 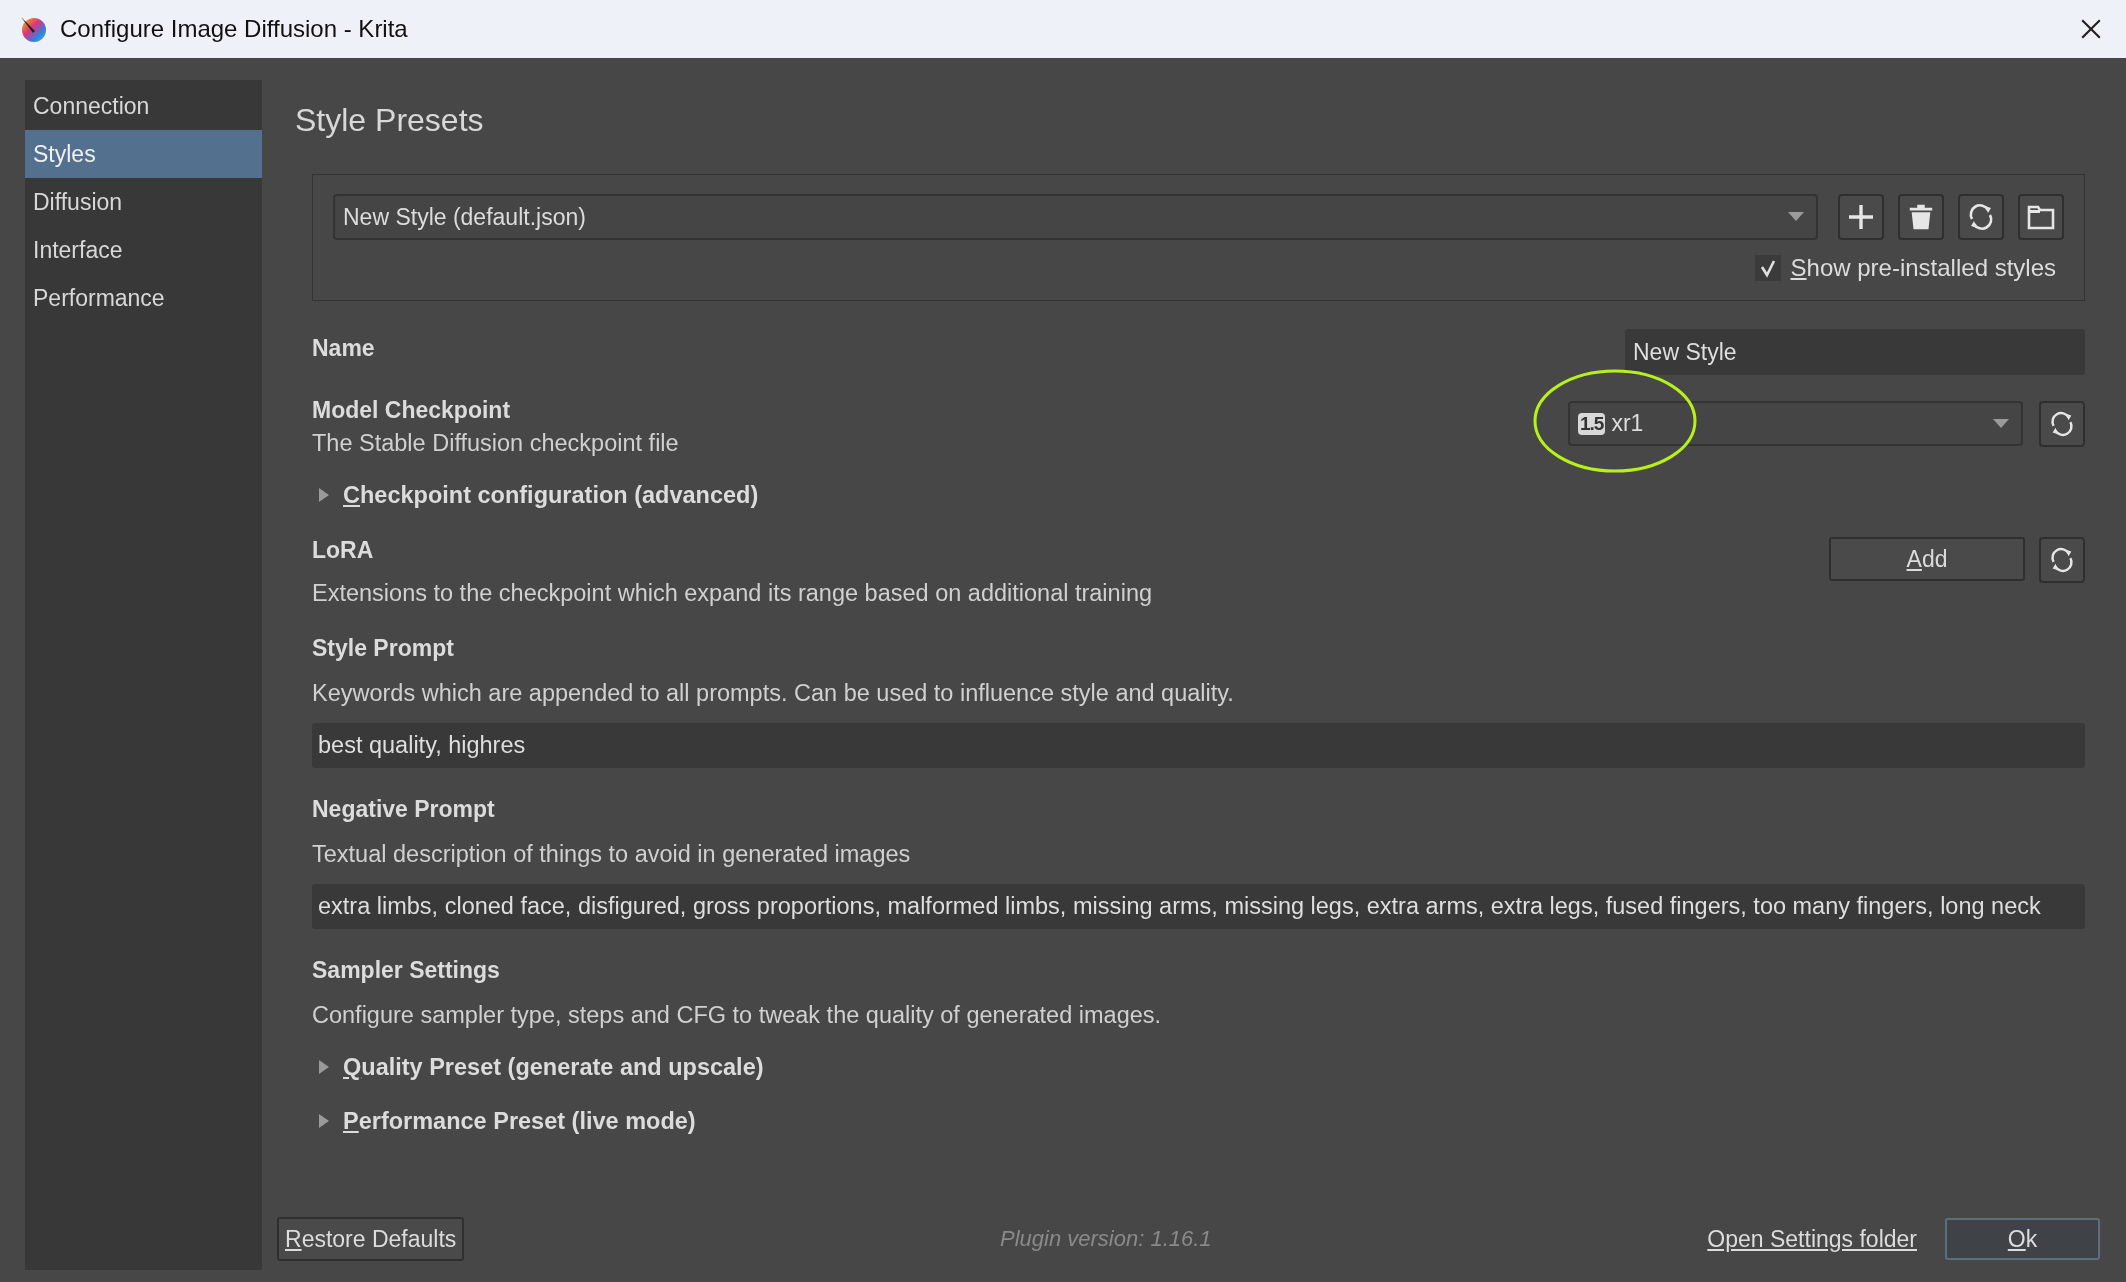 What do you see at coordinates (1075, 217) in the screenshot?
I see `preset-dropdown: New Style (default.json)` at bounding box center [1075, 217].